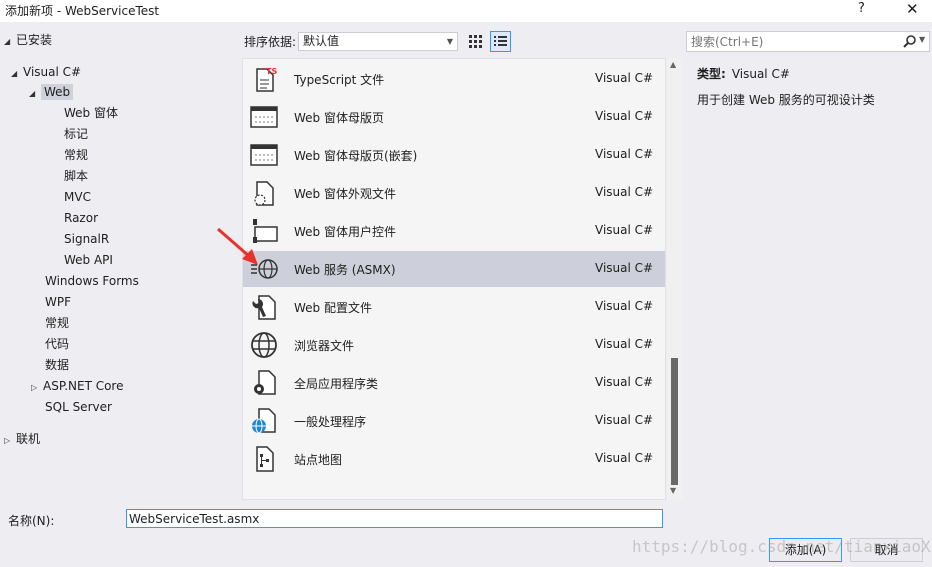 The image size is (932, 567). Describe the element at coordinates (454, 193) in the screenshot. I see `template-row: Web 窗体外观文件 Visual C#` at that location.